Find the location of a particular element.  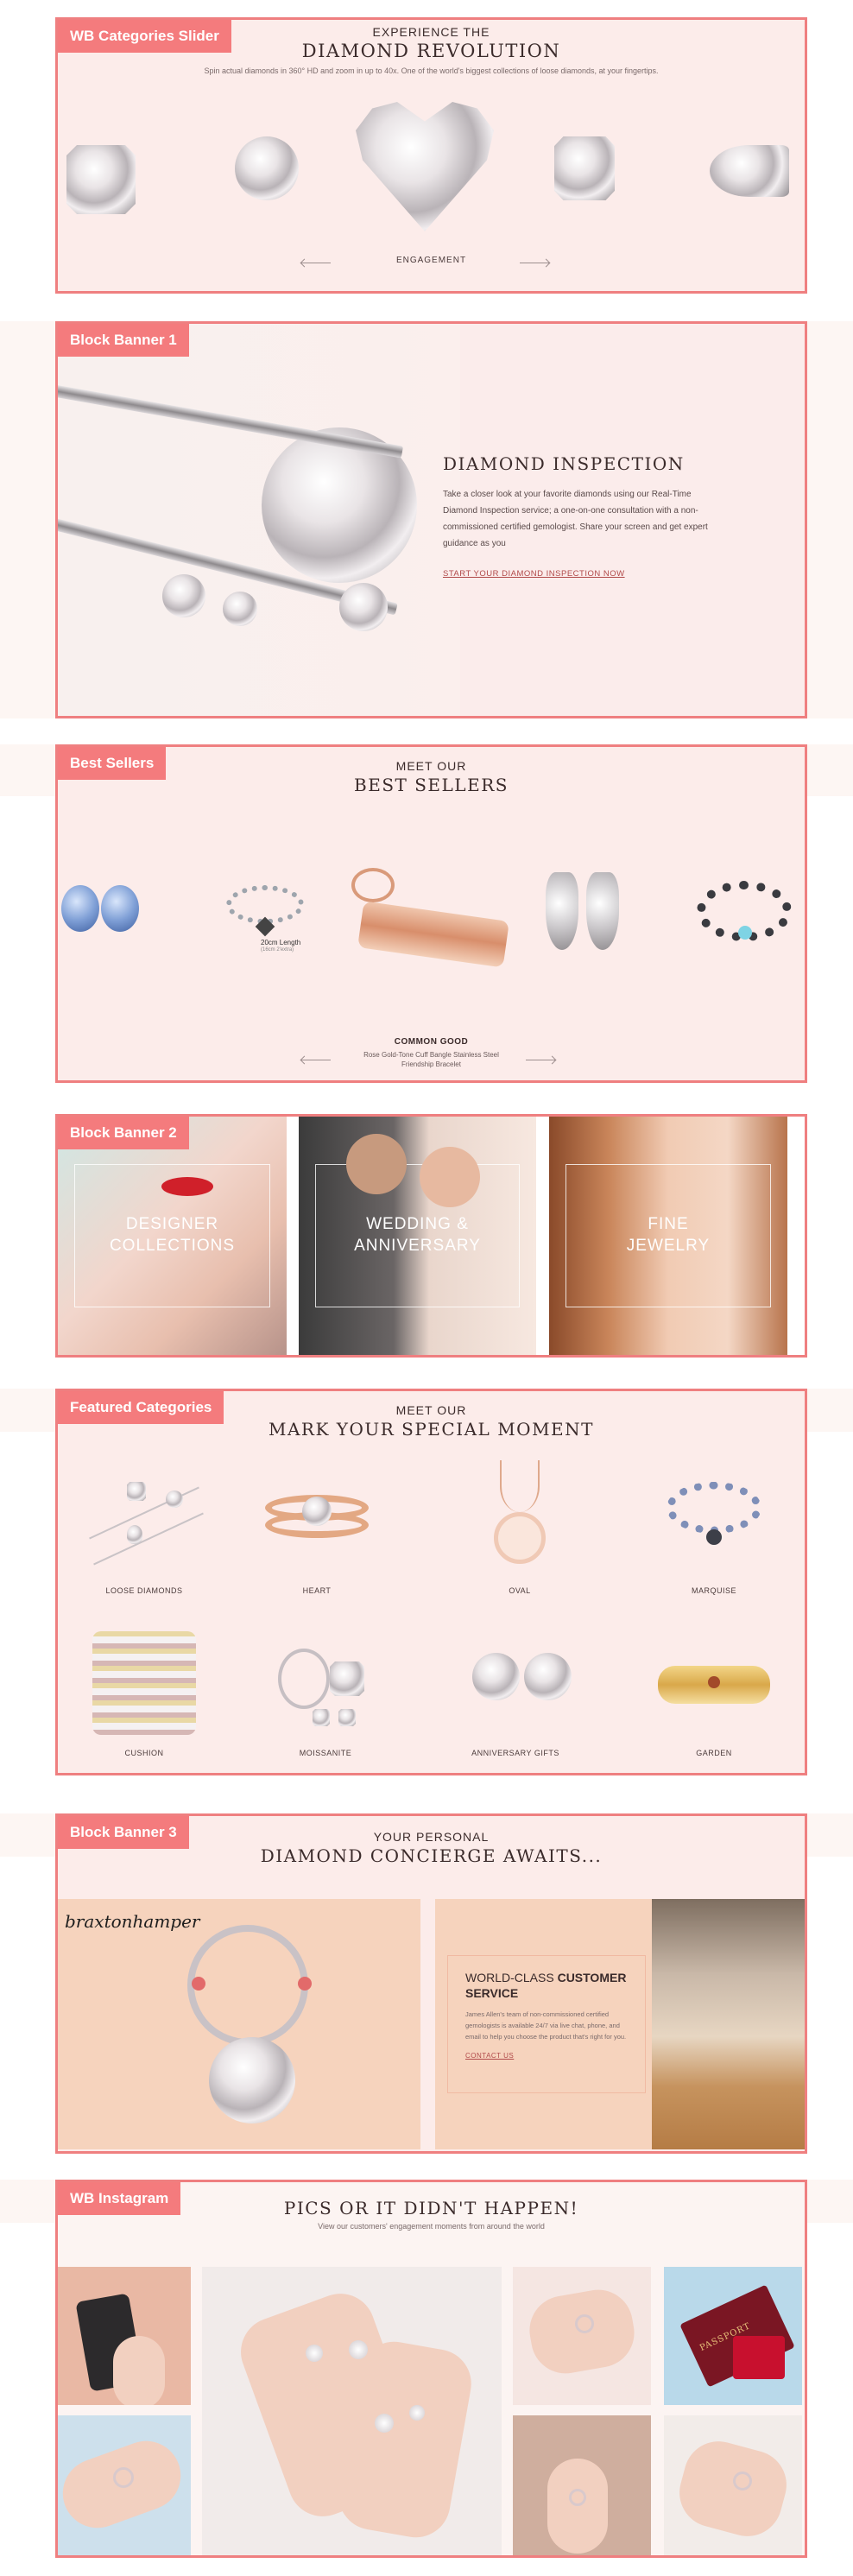

inspection-image is located at coordinates (259, 520).